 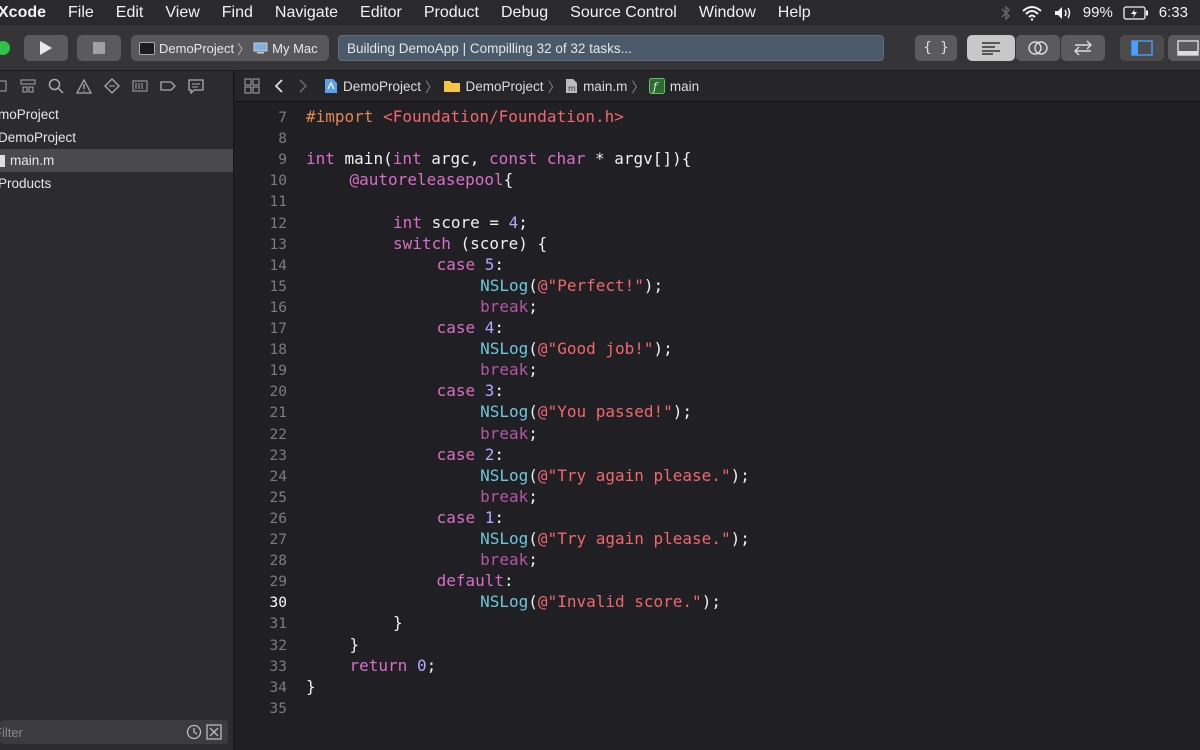 What do you see at coordinates (84, 86) in the screenshot?
I see `warning-tab-icon` at bounding box center [84, 86].